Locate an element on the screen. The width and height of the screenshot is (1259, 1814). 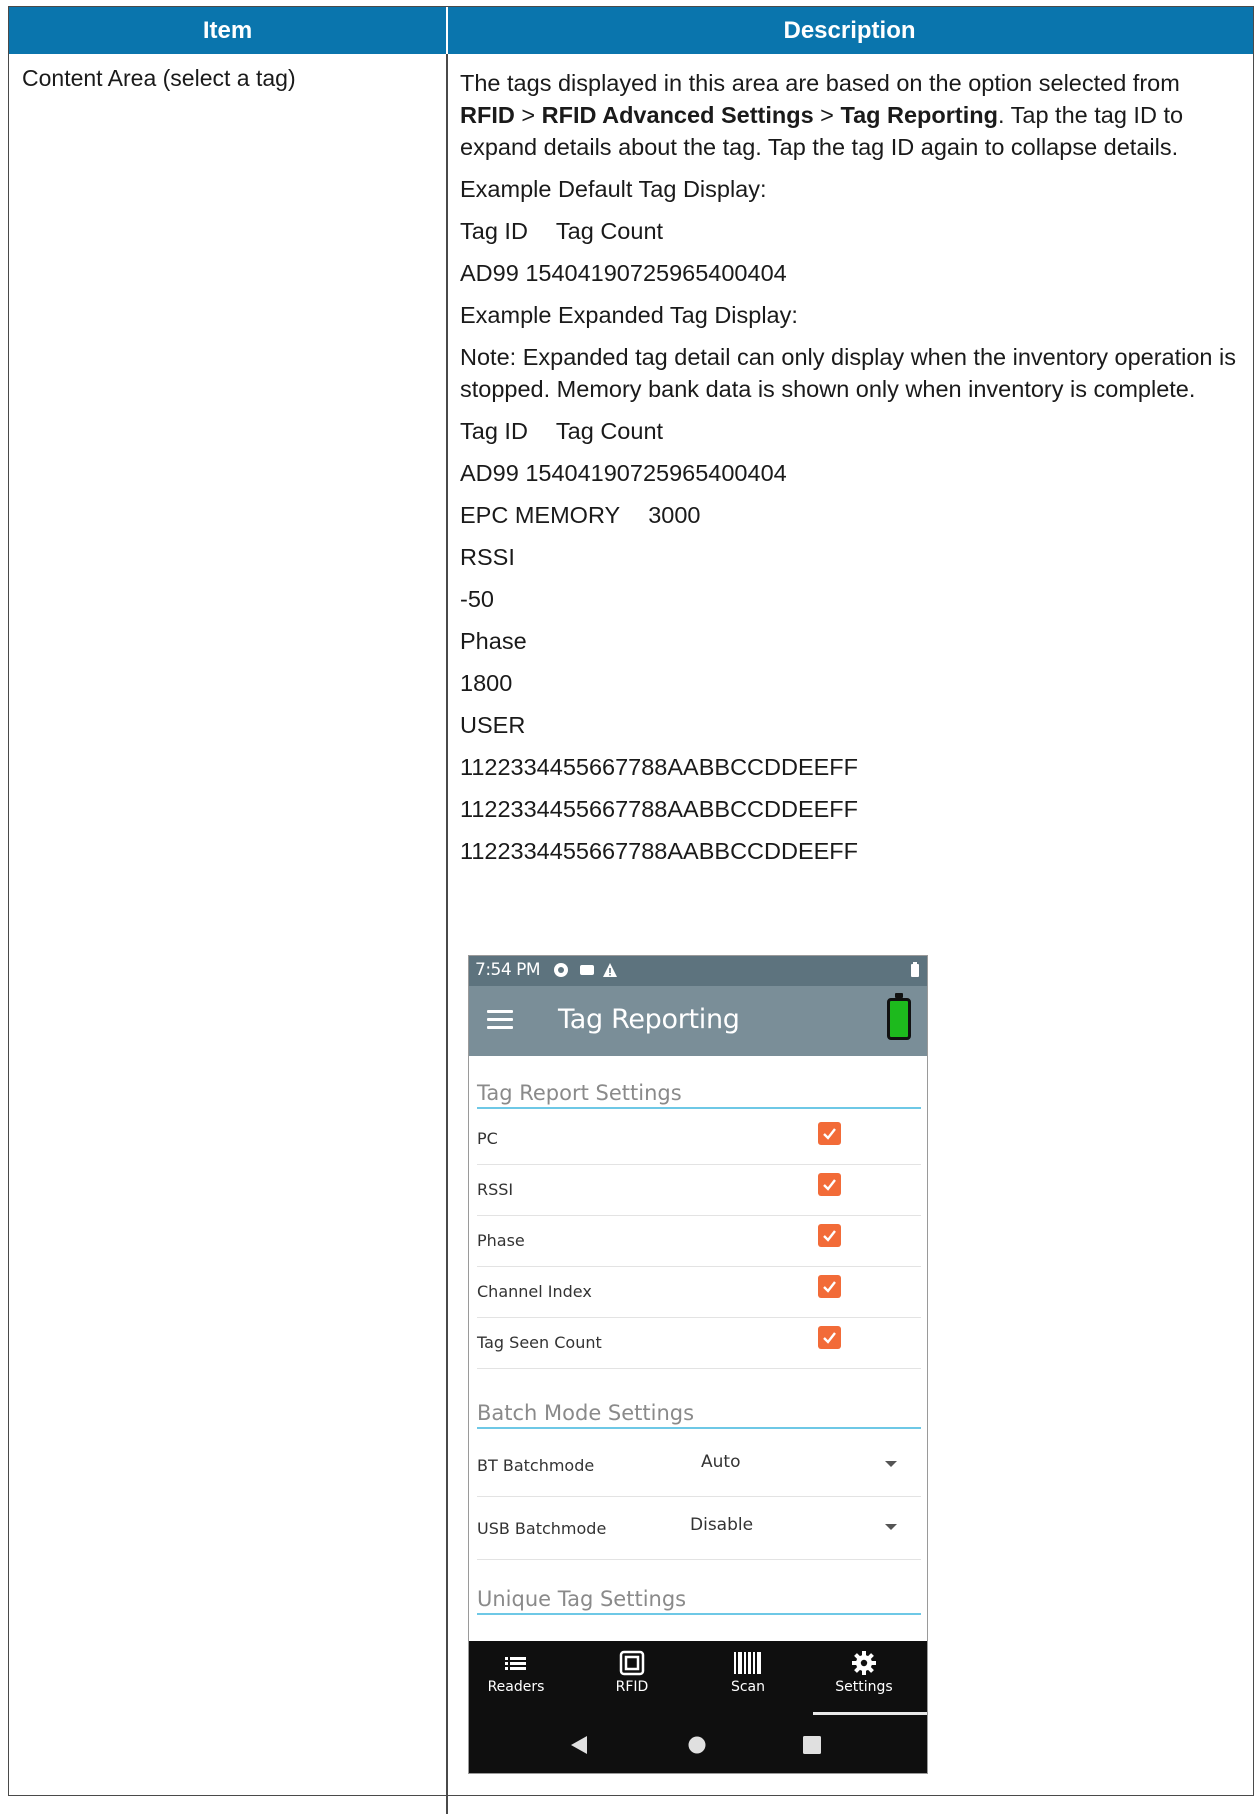
usb-batchmode-select: Disable is located at coordinates (721, 1525).